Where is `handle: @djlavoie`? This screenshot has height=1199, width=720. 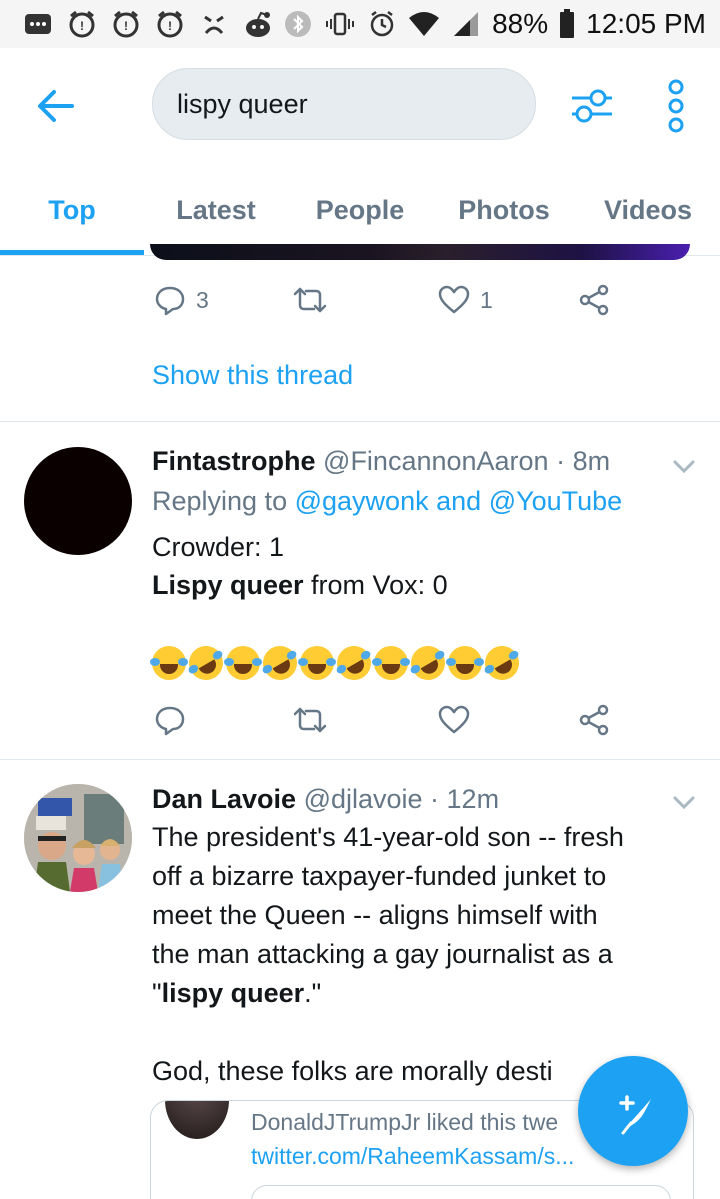 handle: @djlavoie is located at coordinates (363, 799).